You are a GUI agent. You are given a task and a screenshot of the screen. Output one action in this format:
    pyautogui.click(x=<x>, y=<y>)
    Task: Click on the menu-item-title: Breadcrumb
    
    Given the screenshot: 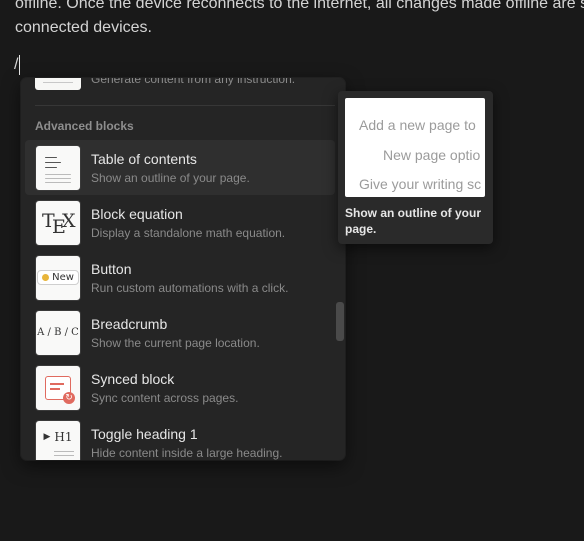 What is the action you would take?
    pyautogui.click(x=129, y=323)
    